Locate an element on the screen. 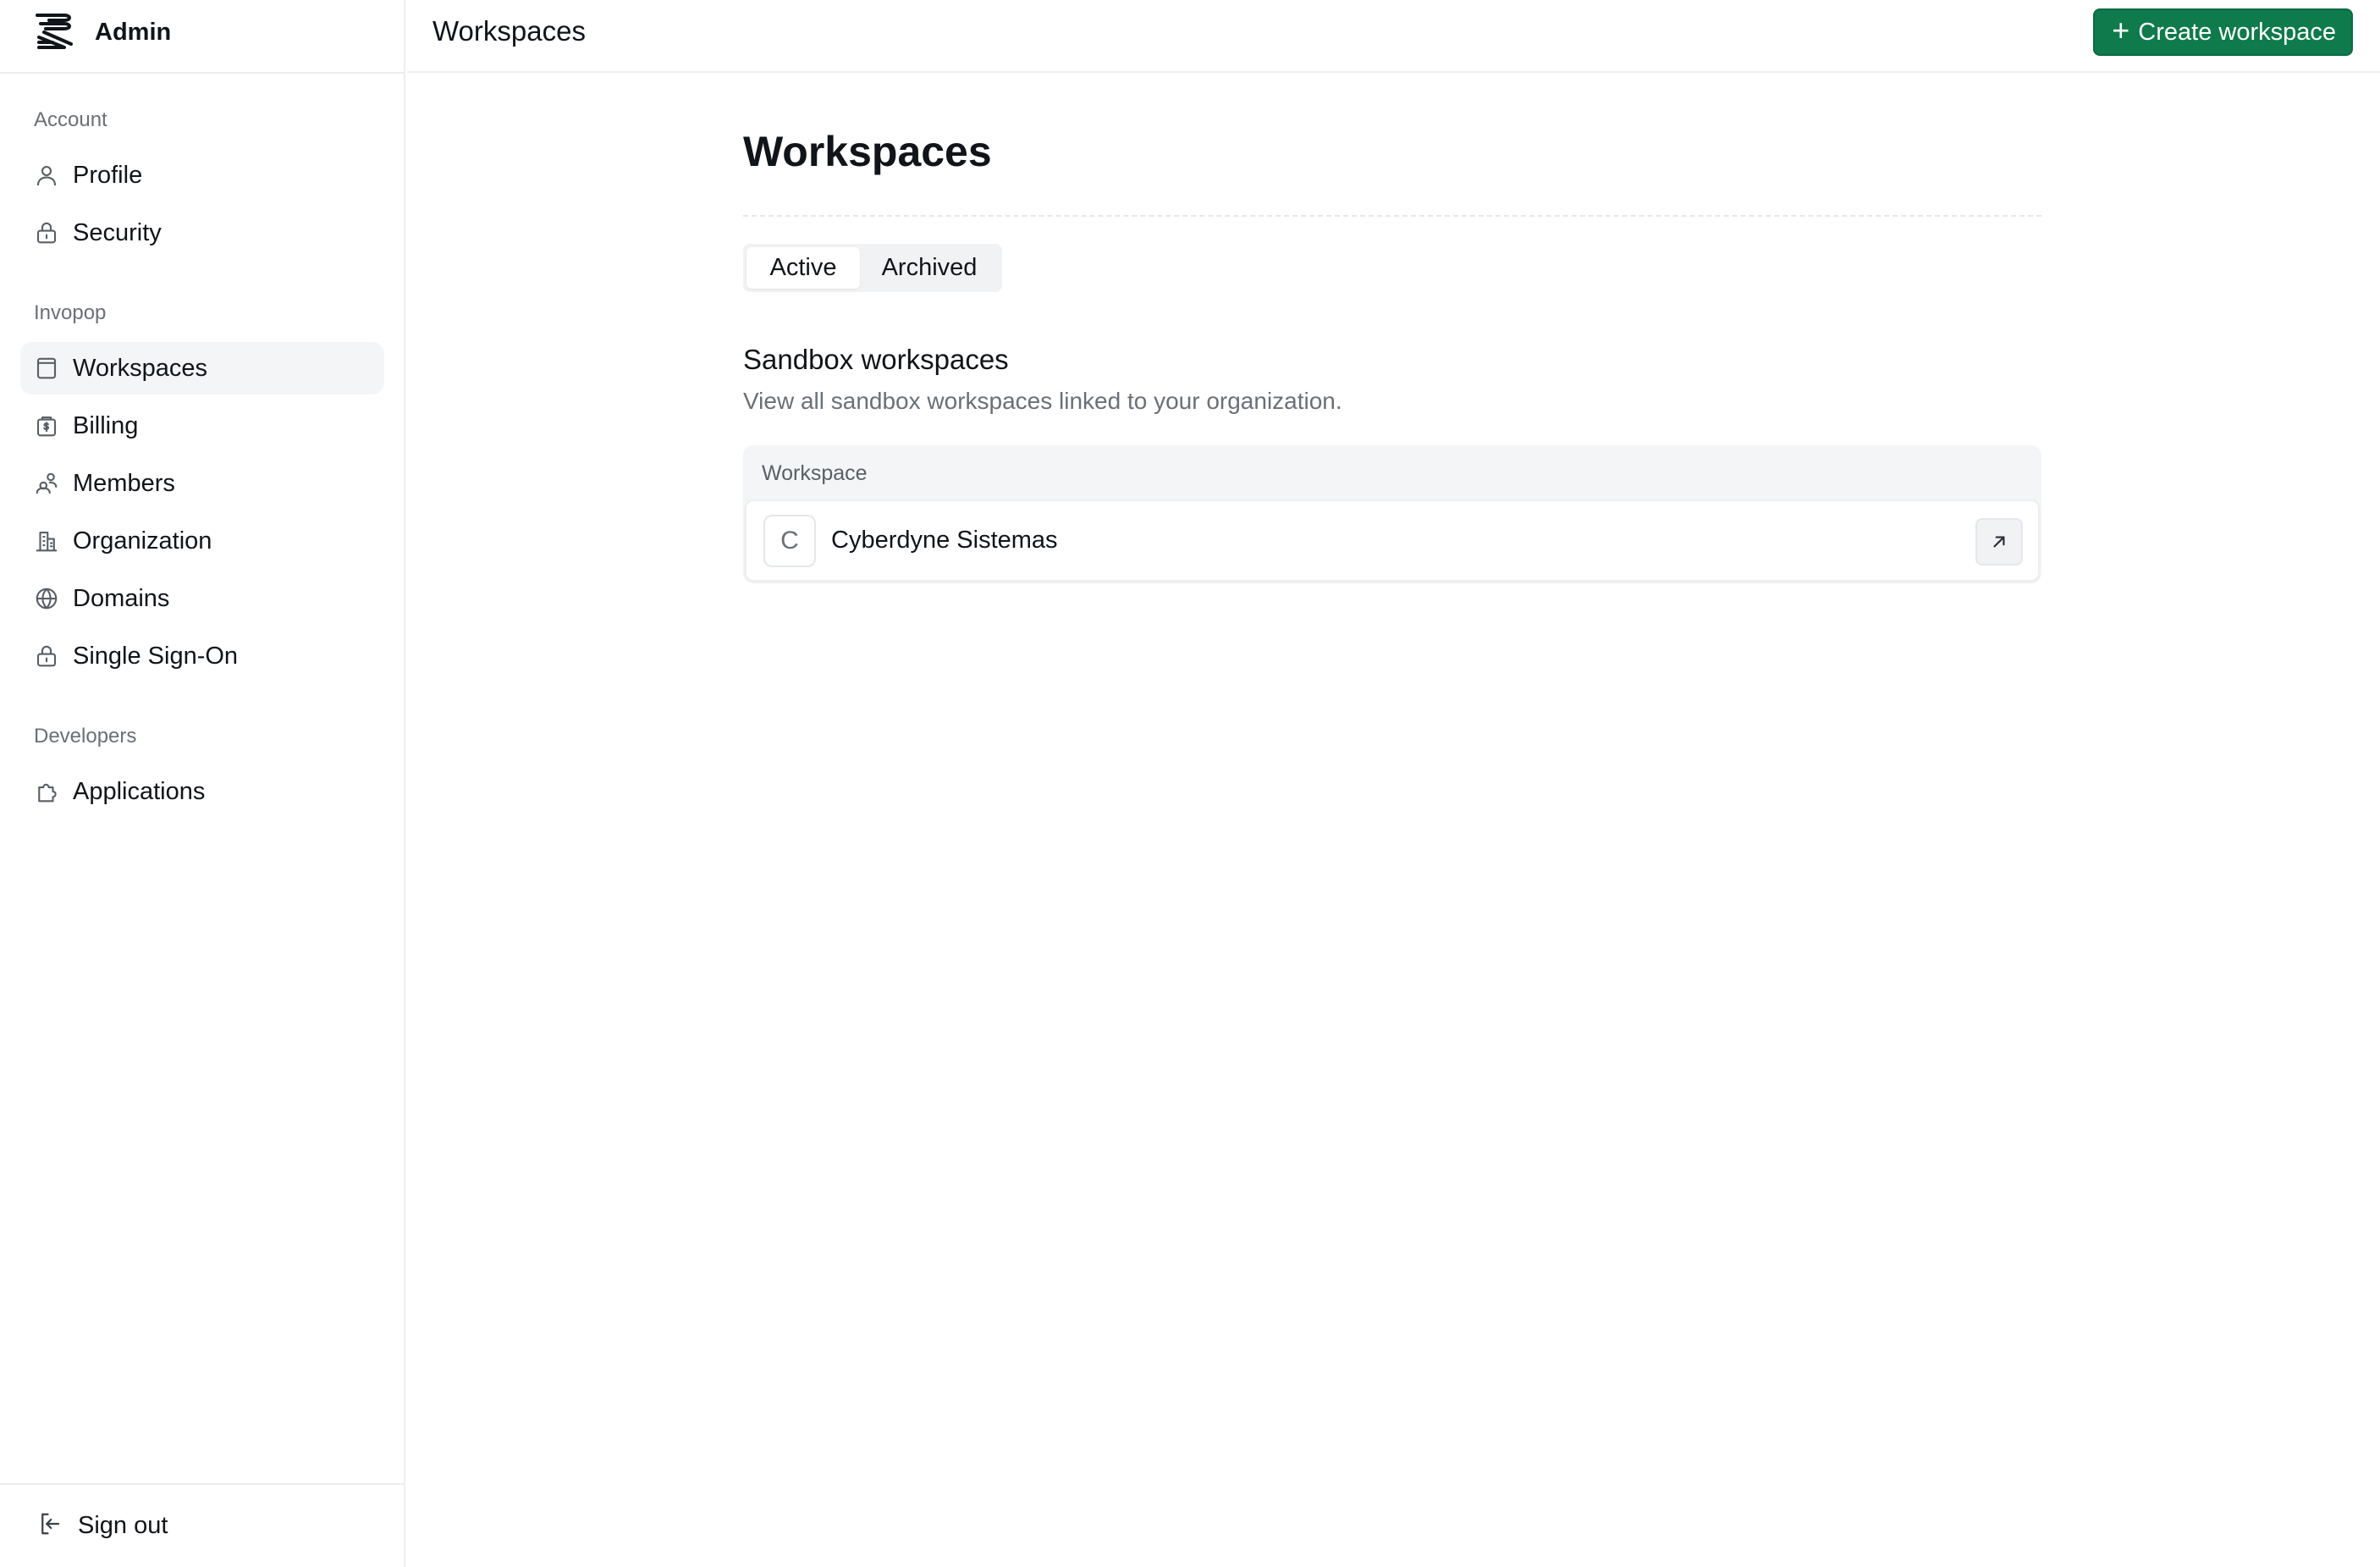 The height and width of the screenshot is (1567, 2380). building-icon is located at coordinates (46, 541).